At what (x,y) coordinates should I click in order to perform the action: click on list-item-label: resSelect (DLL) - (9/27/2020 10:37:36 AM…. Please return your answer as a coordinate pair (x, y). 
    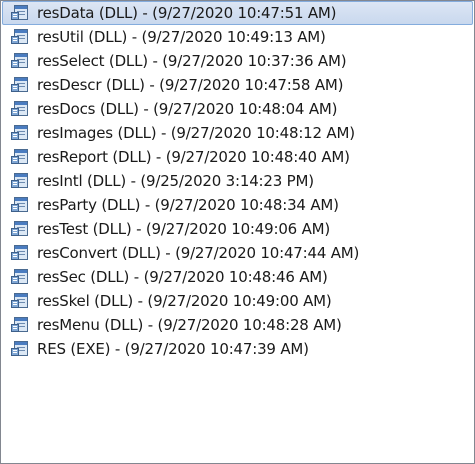
    Looking at the image, I should click on (192, 61).